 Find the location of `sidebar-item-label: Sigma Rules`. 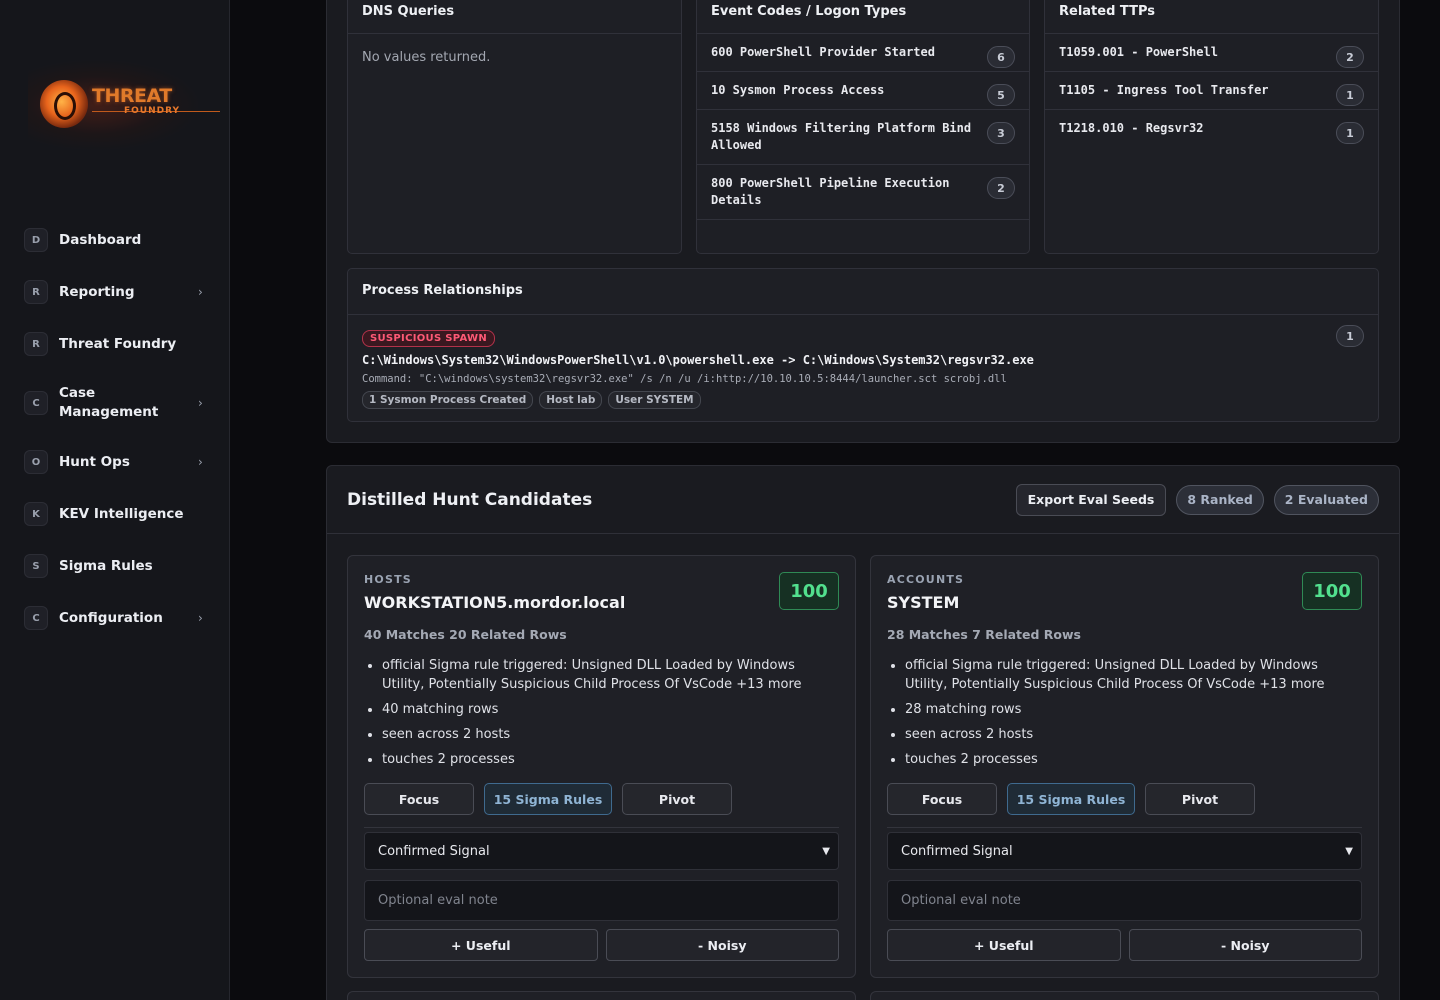

sidebar-item-label: Sigma Rules is located at coordinates (106, 565).